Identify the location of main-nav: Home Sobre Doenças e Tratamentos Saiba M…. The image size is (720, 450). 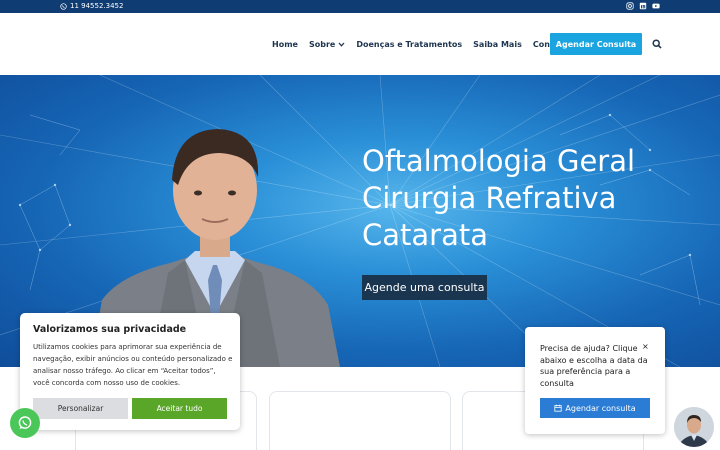
(425, 44).